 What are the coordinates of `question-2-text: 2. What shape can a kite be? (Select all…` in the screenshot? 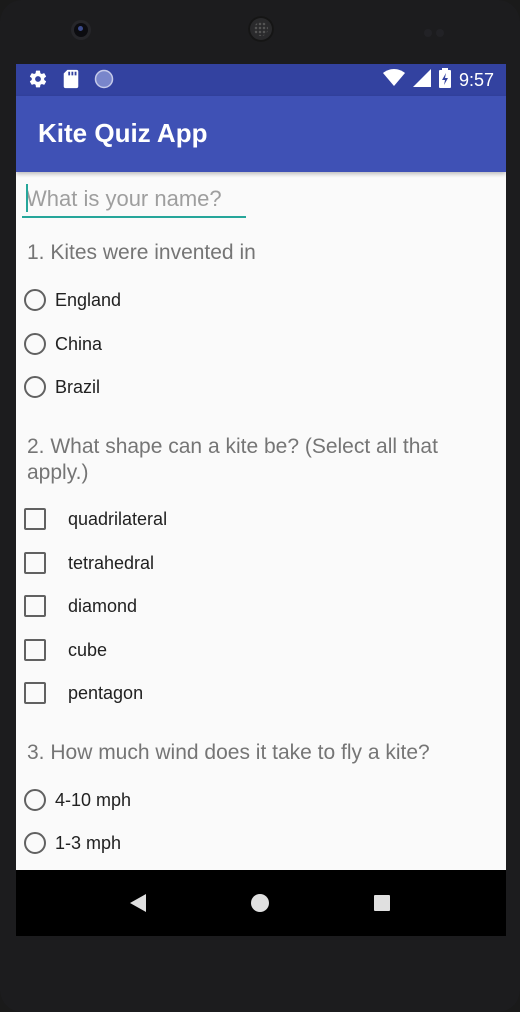 It's located at (232, 459).